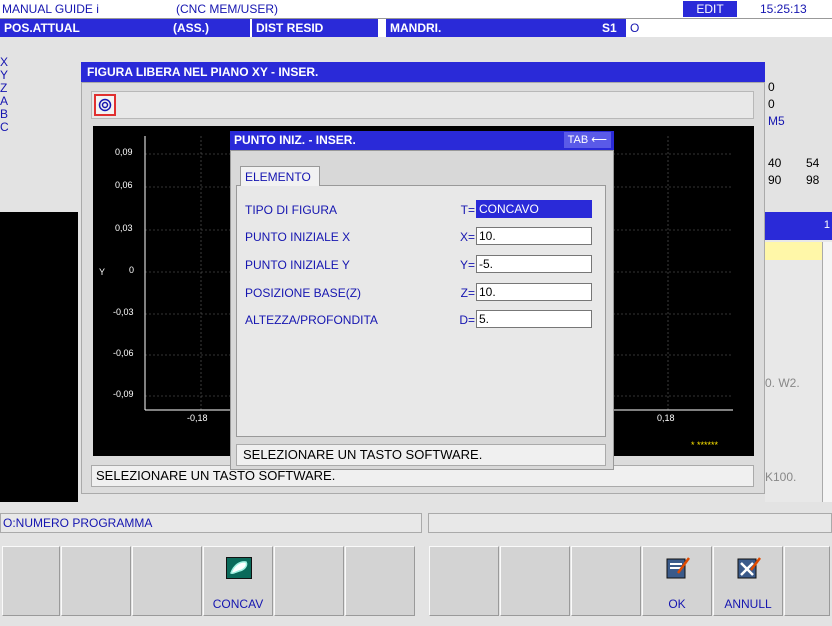 The height and width of the screenshot is (626, 832). Describe the element at coordinates (783, 9) in the screenshot. I see `clock: 15:25:13` at that location.